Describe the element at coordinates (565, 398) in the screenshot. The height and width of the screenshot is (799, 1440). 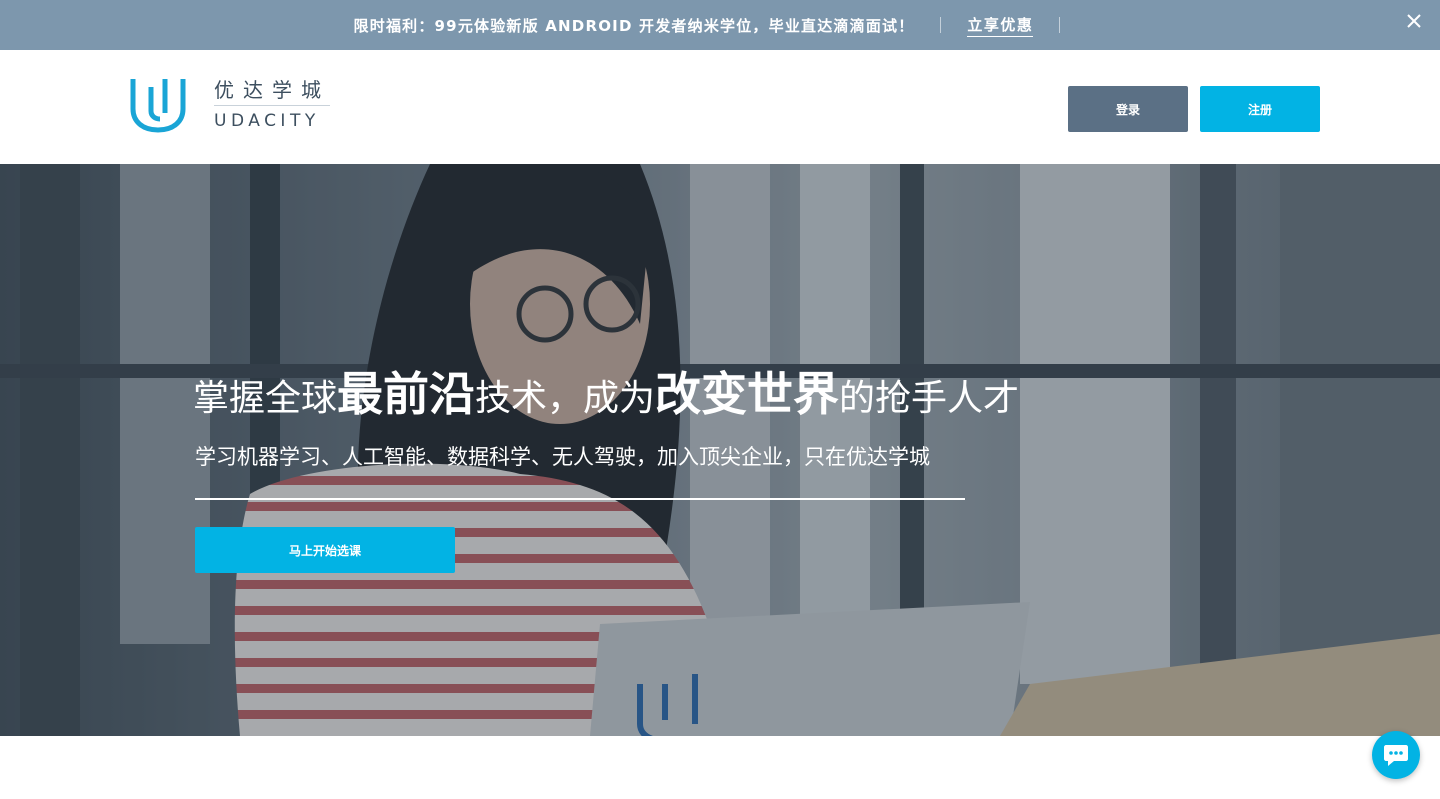
I see `hero-title-part2: 技术，成为` at that location.